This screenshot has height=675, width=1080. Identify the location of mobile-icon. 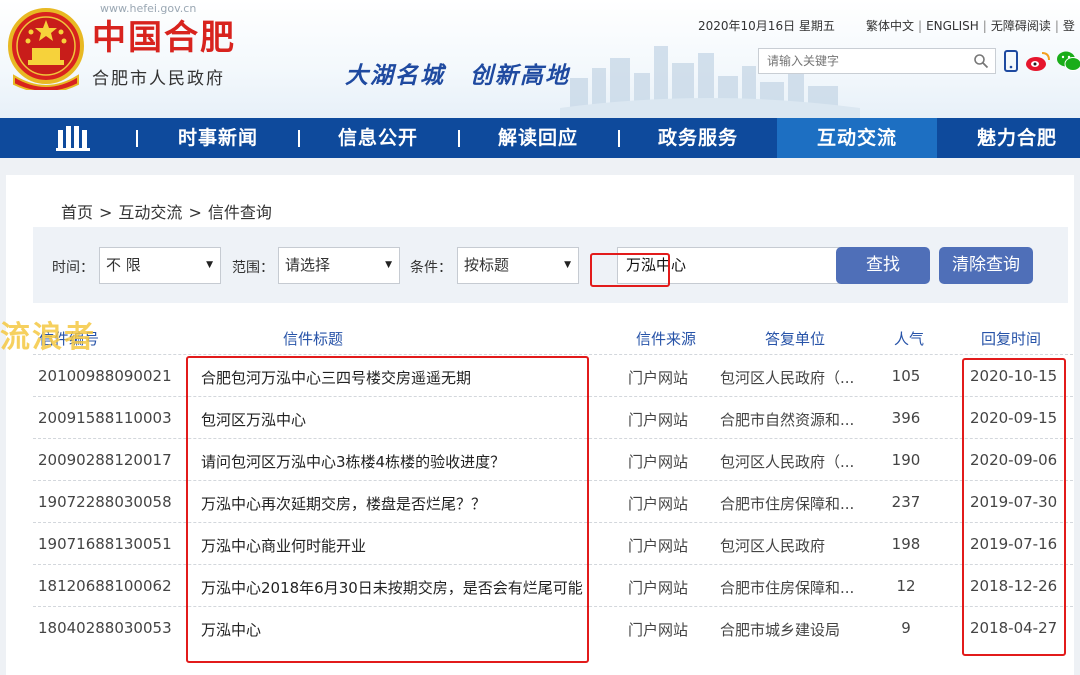
(1011, 61).